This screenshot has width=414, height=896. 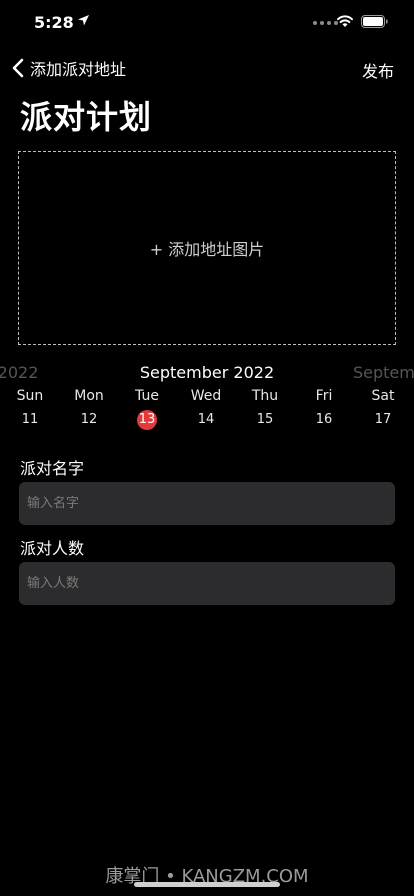 What do you see at coordinates (207, 503) in the screenshot?
I see `party-name-input` at bounding box center [207, 503].